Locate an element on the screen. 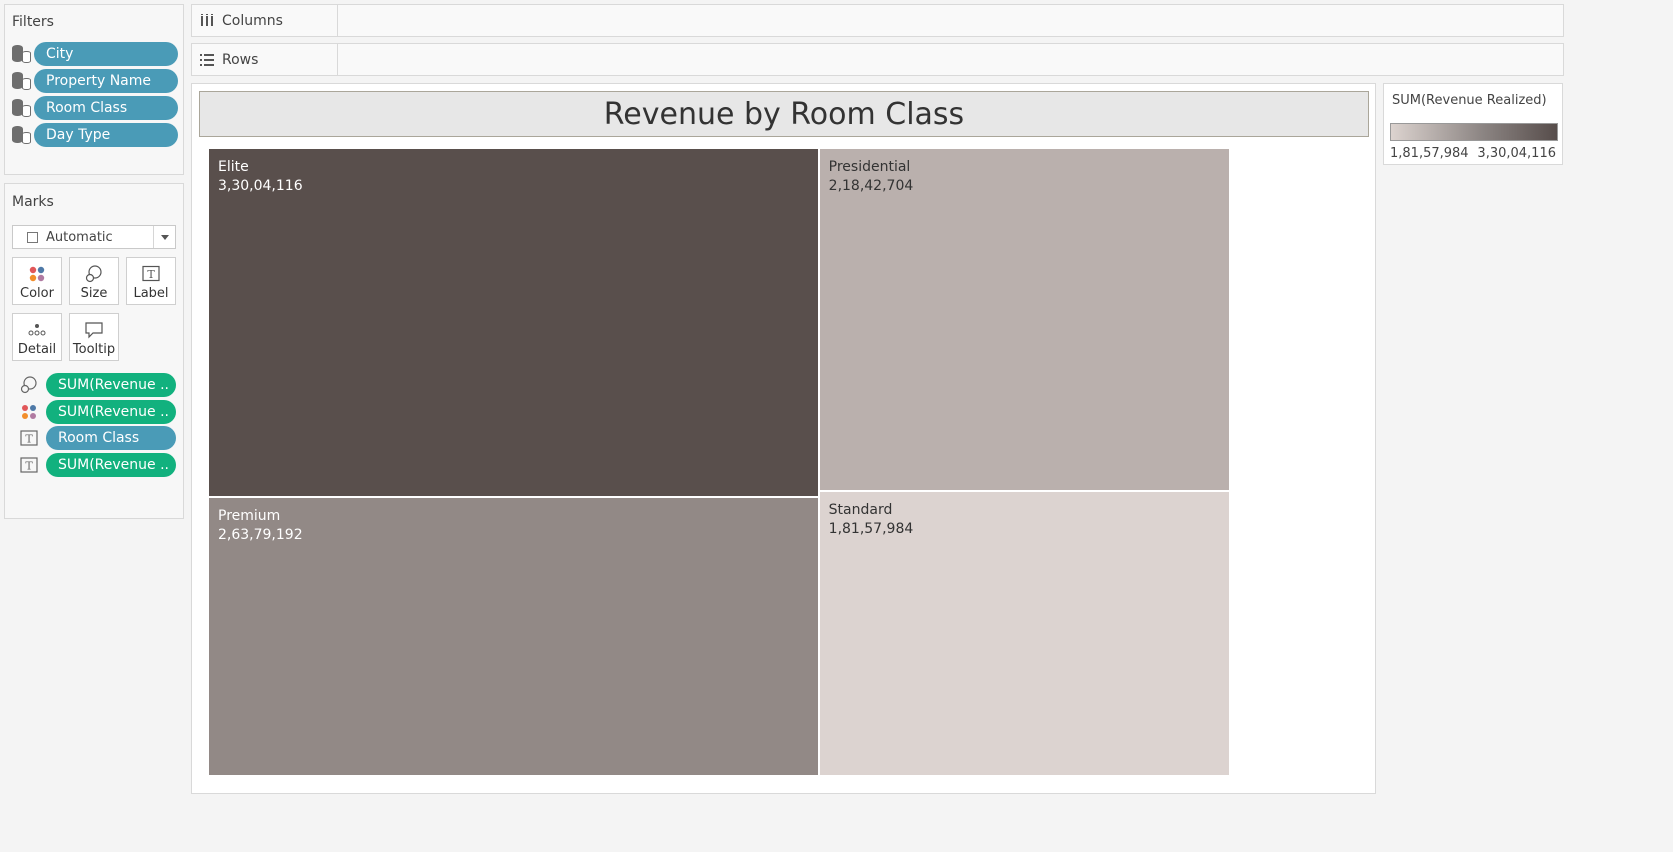 The width and height of the screenshot is (1673, 852). treemap-tile-standard: Standard 1,81,57,984 is located at coordinates (1024, 633).